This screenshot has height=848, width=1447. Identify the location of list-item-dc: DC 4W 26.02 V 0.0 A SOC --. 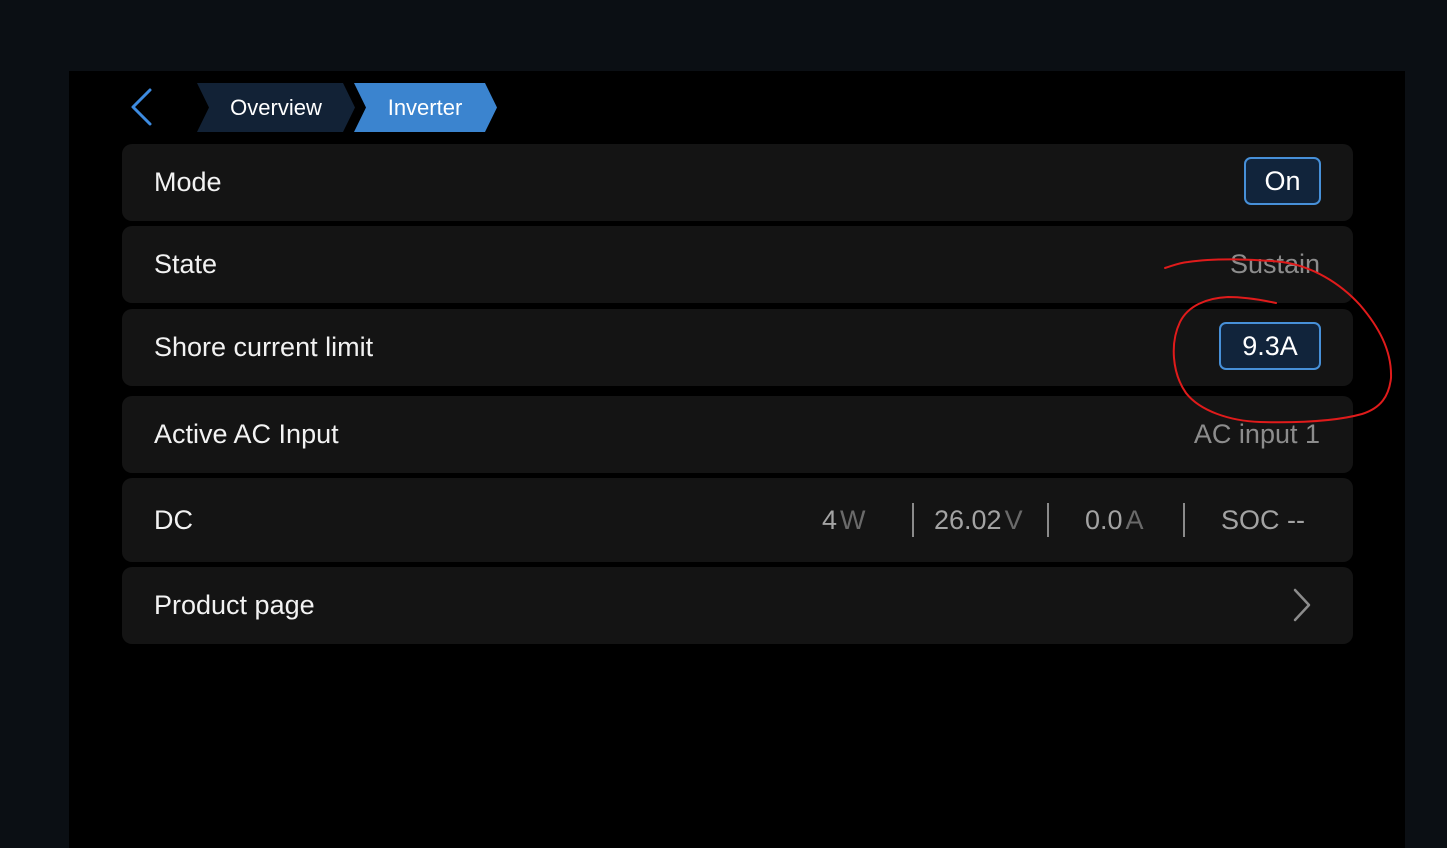
(737, 520).